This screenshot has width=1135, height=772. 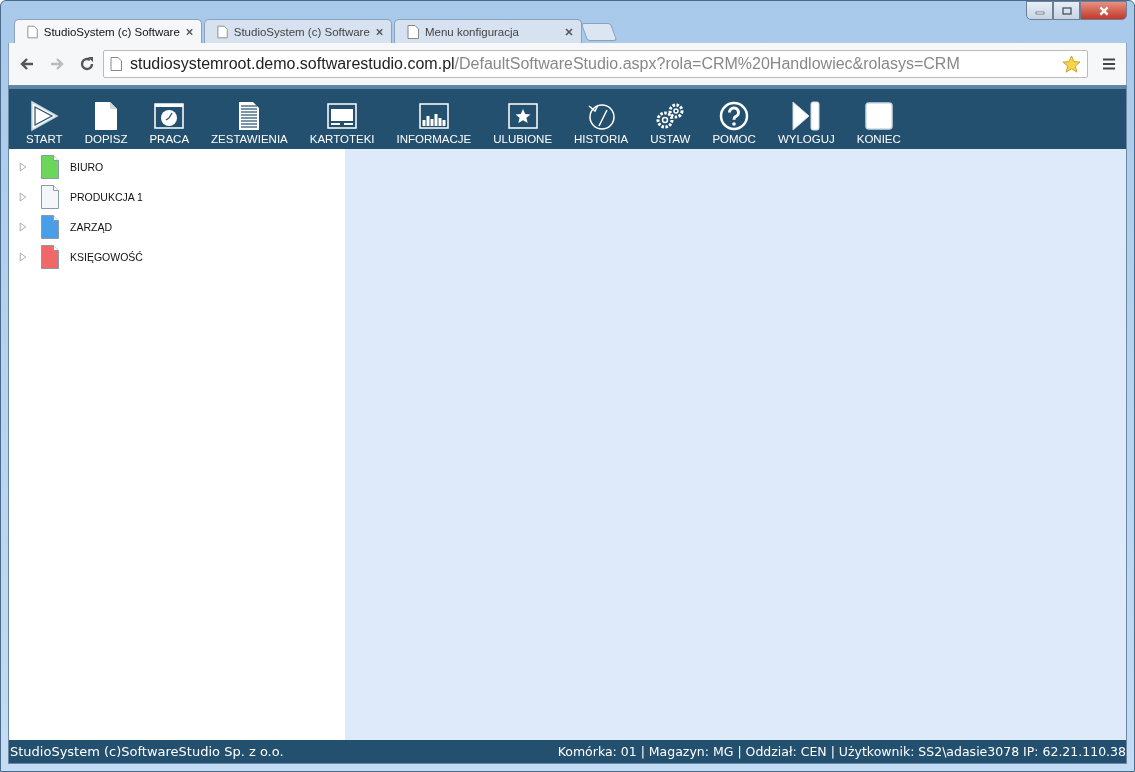 I want to click on tree-item-label: BIURO, so click(x=87, y=167).